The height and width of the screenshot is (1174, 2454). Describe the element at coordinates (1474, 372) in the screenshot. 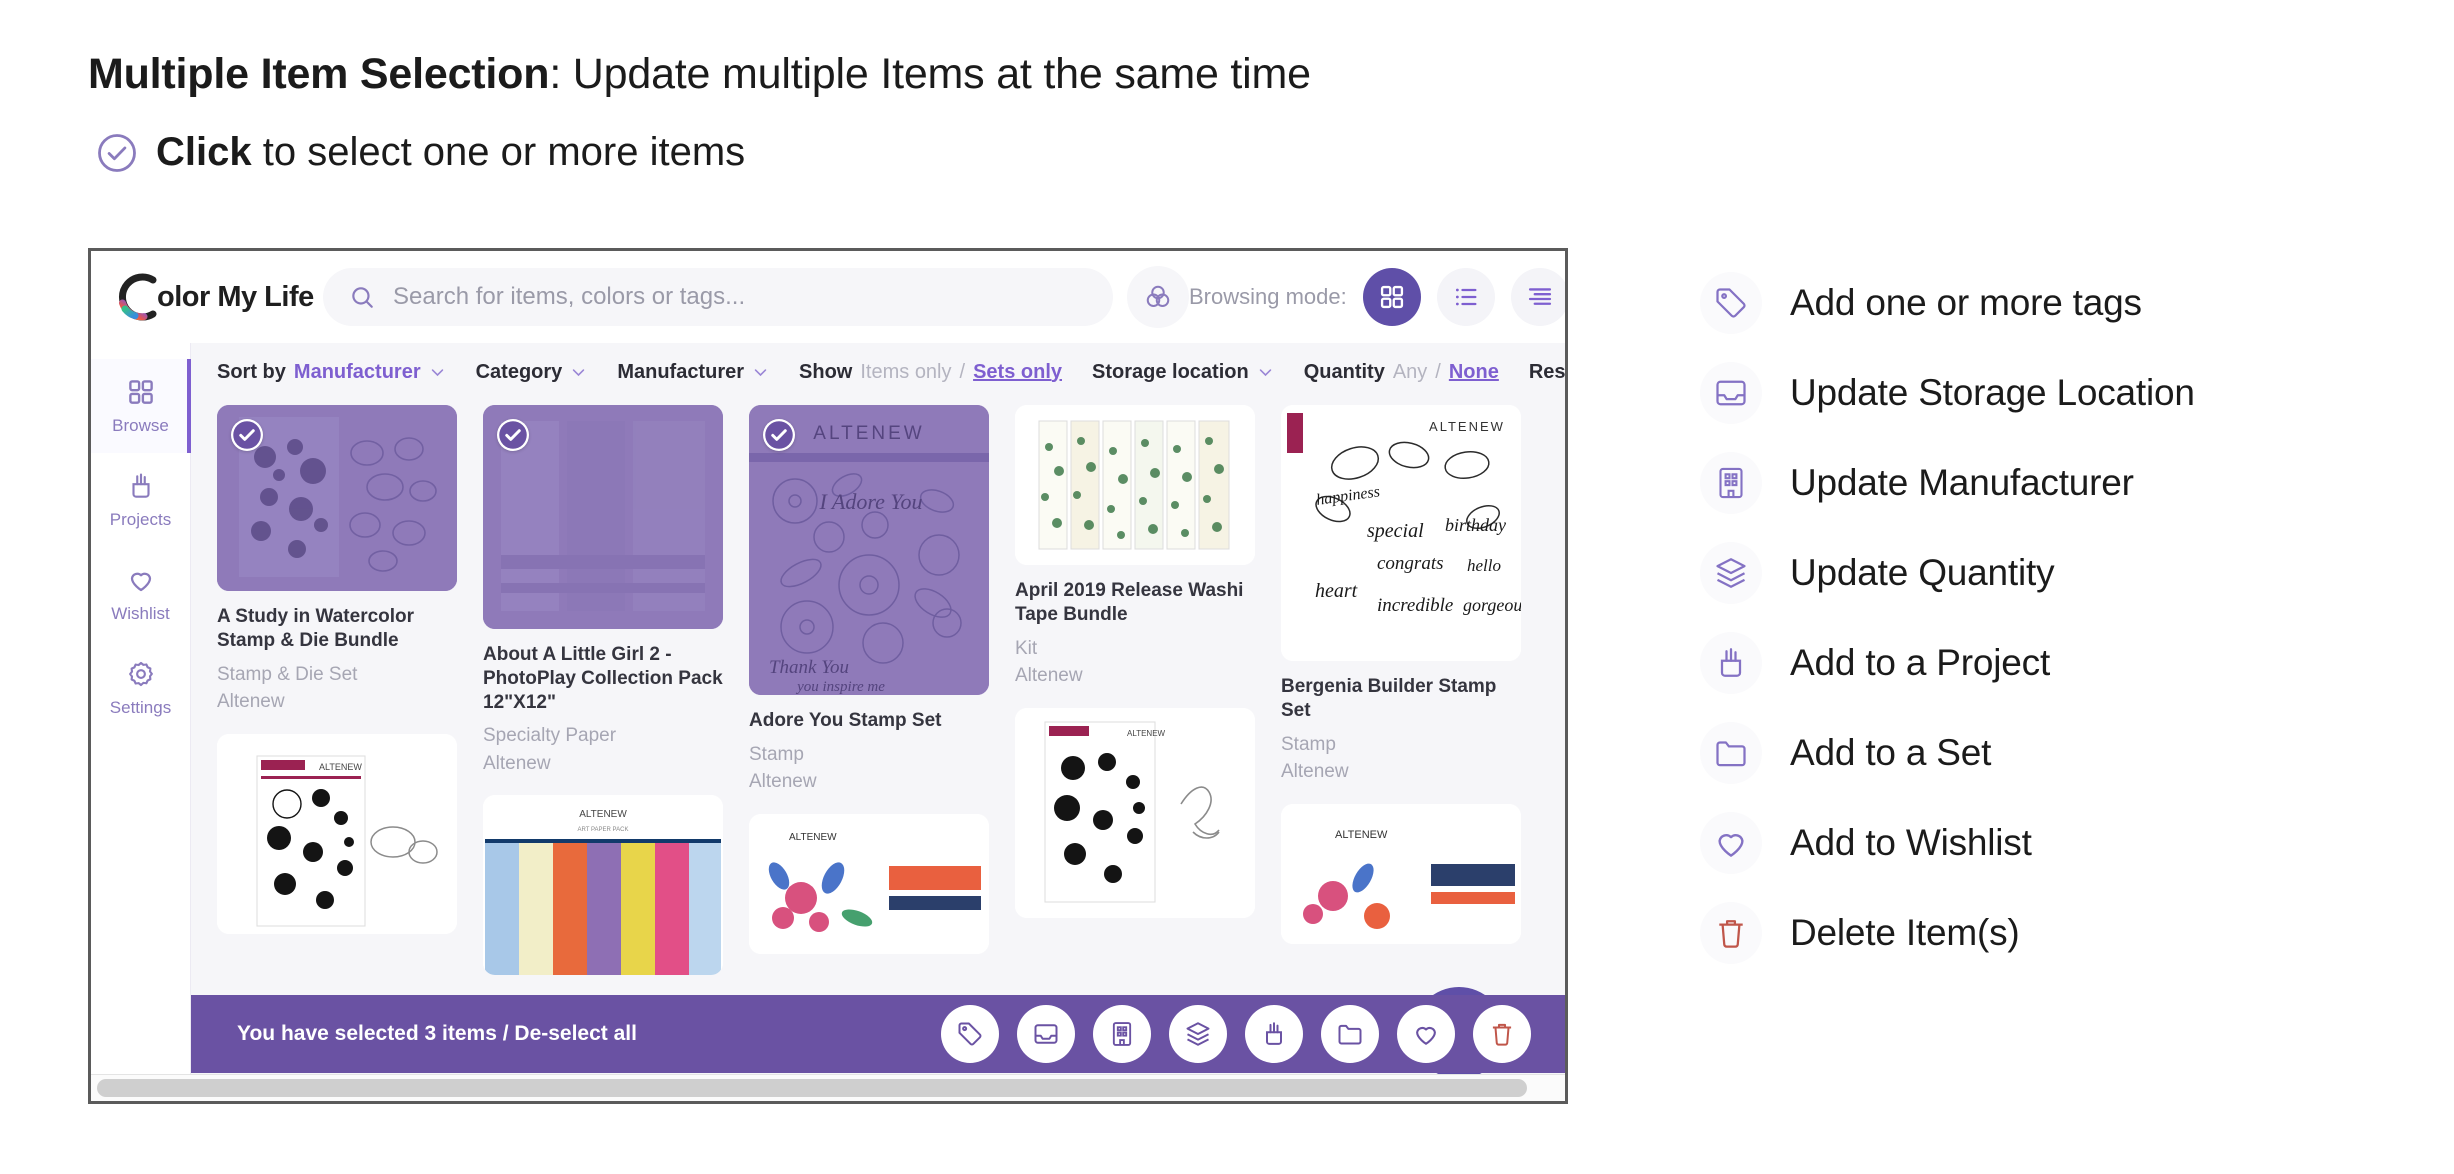

I see `quantity-option-none: None` at that location.